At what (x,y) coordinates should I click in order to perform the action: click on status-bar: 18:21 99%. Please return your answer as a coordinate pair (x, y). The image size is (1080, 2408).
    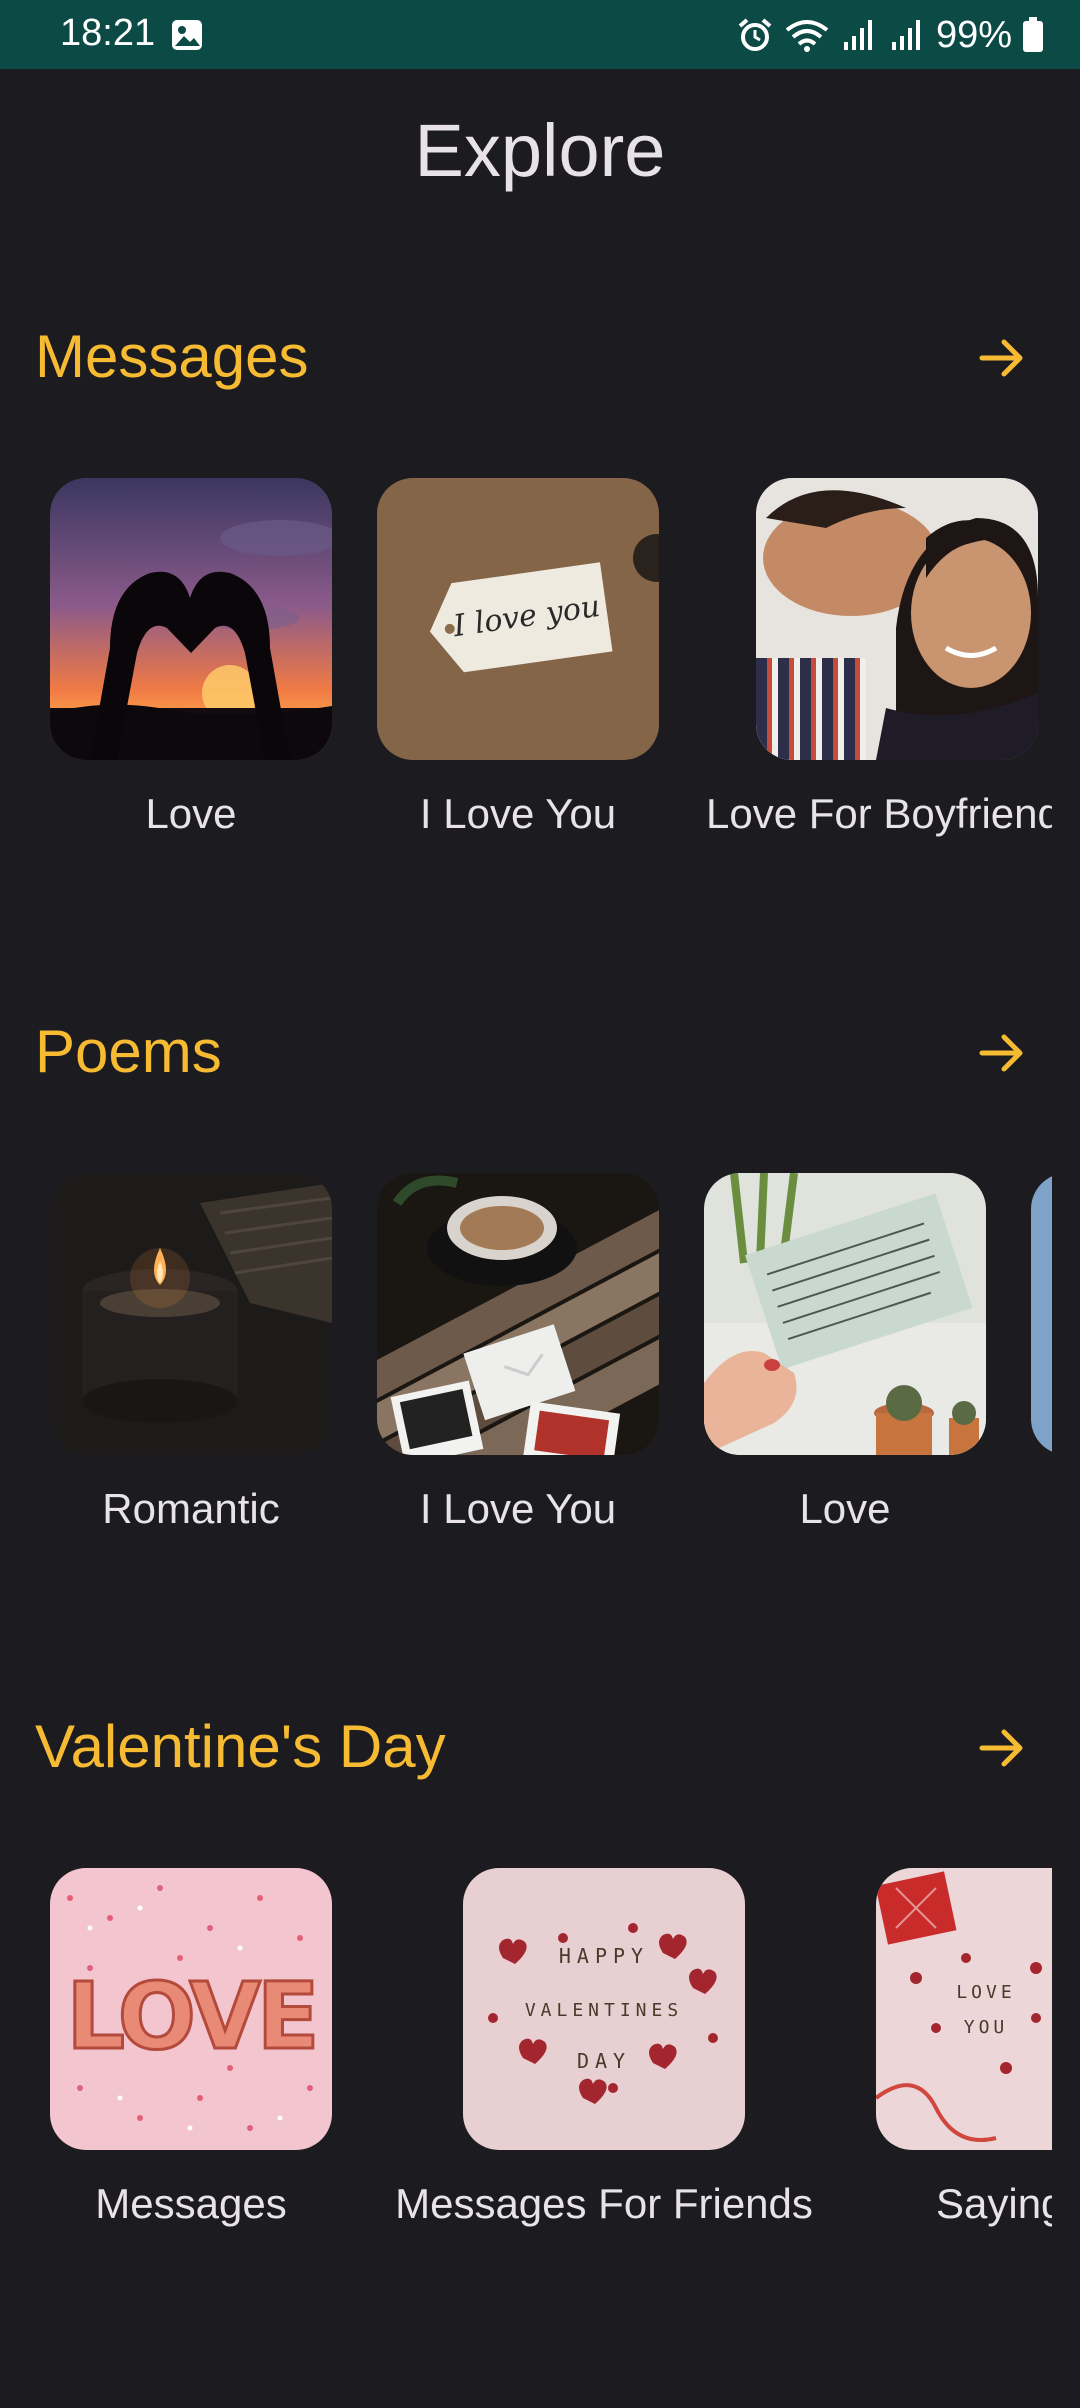
    Looking at the image, I should click on (540, 34).